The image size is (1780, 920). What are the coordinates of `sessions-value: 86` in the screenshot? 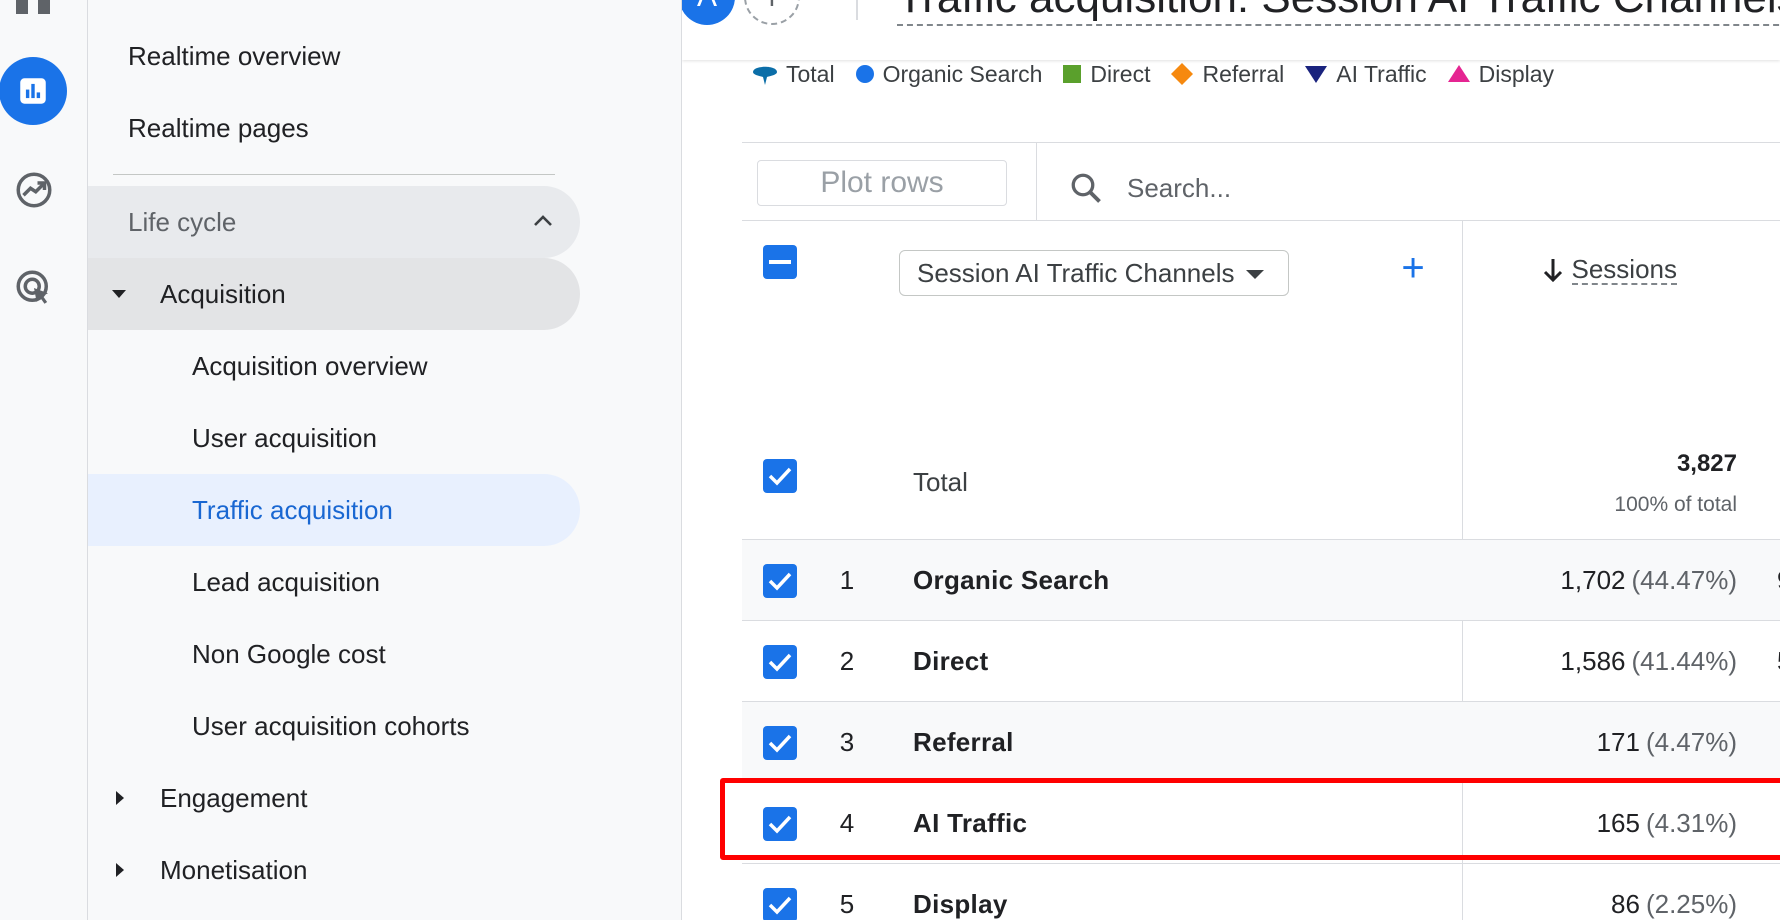 It's located at (1625, 904).